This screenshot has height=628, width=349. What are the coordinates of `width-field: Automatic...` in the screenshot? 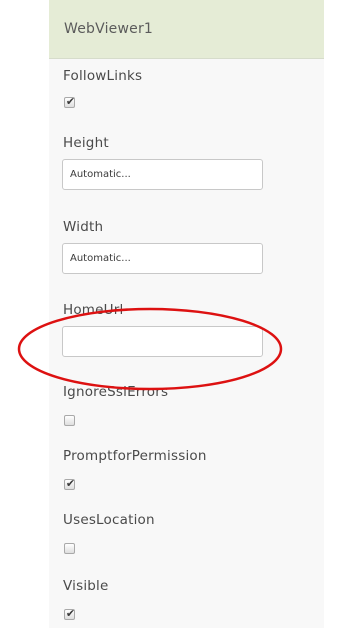 It's located at (162, 258).